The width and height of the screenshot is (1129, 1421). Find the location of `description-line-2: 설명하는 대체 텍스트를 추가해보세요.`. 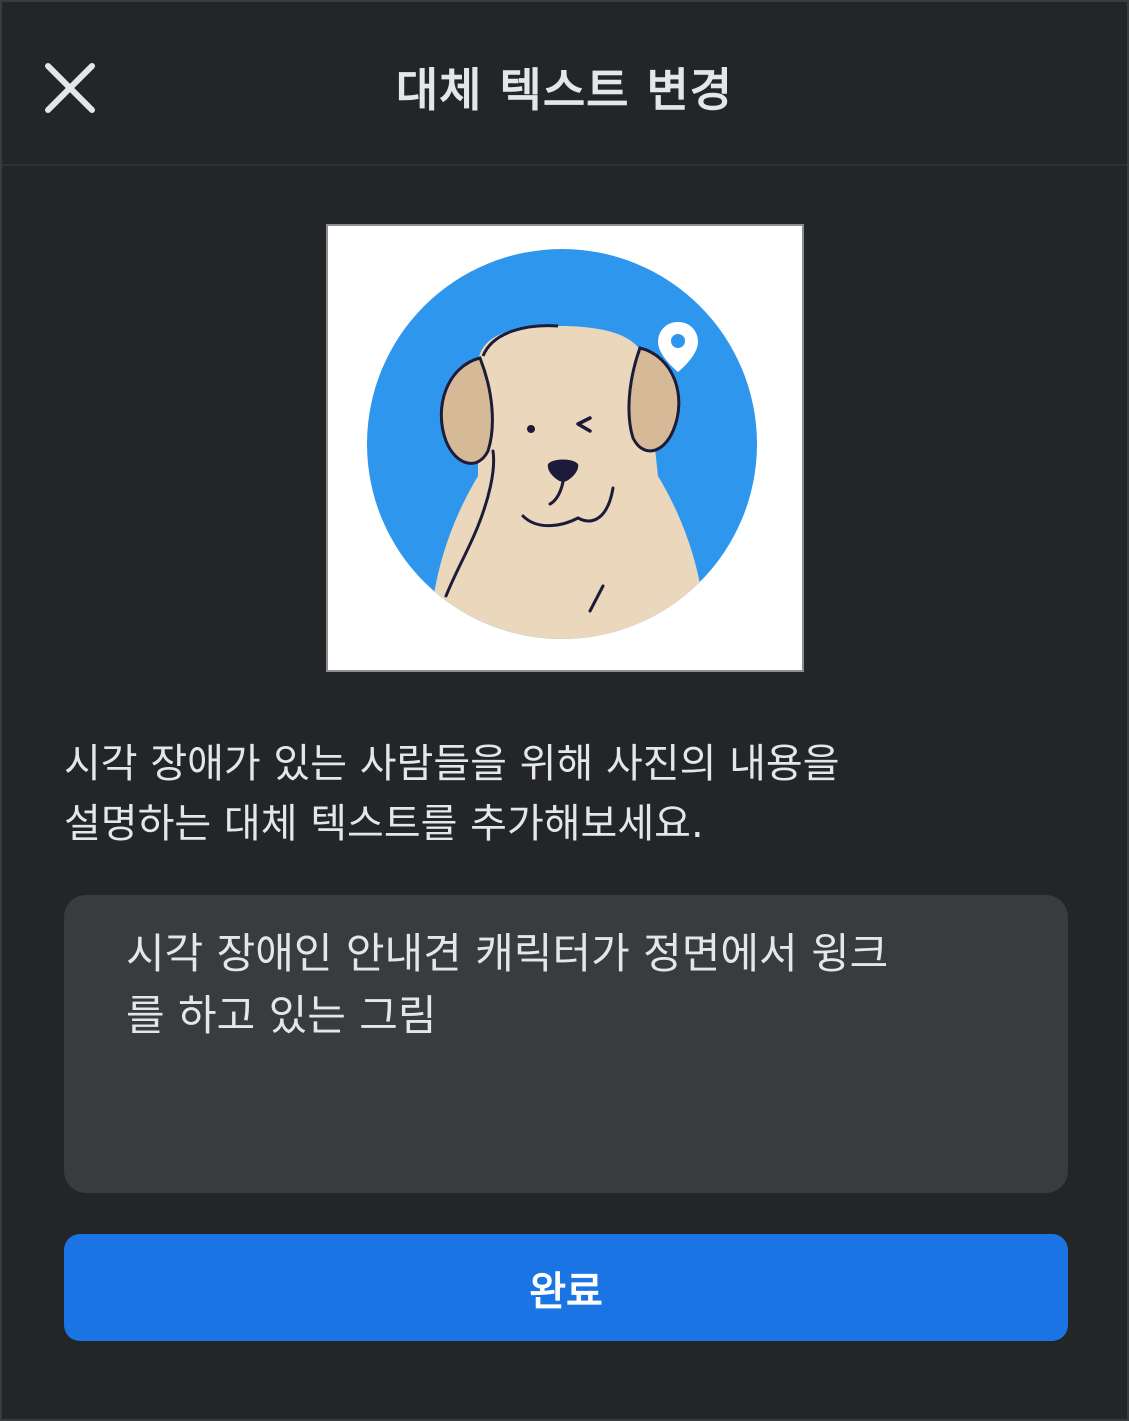

description-line-2: 설명하는 대체 텍스트를 추가해보세요. is located at coordinates (384, 824).